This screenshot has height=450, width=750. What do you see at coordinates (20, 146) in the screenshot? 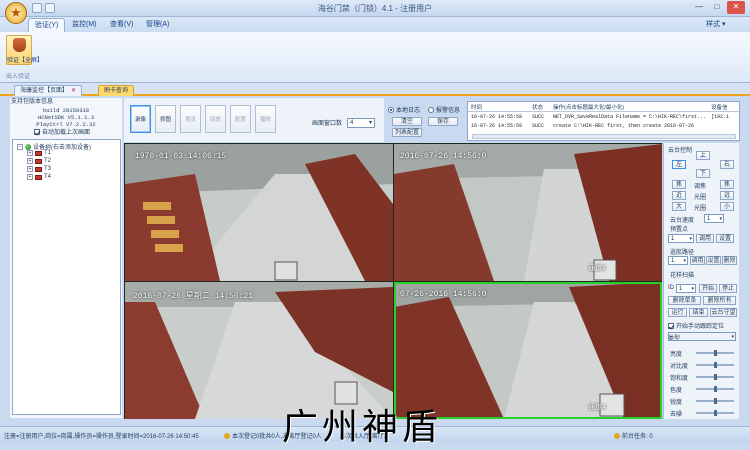
I see `collapse-icon: −` at bounding box center [20, 146].